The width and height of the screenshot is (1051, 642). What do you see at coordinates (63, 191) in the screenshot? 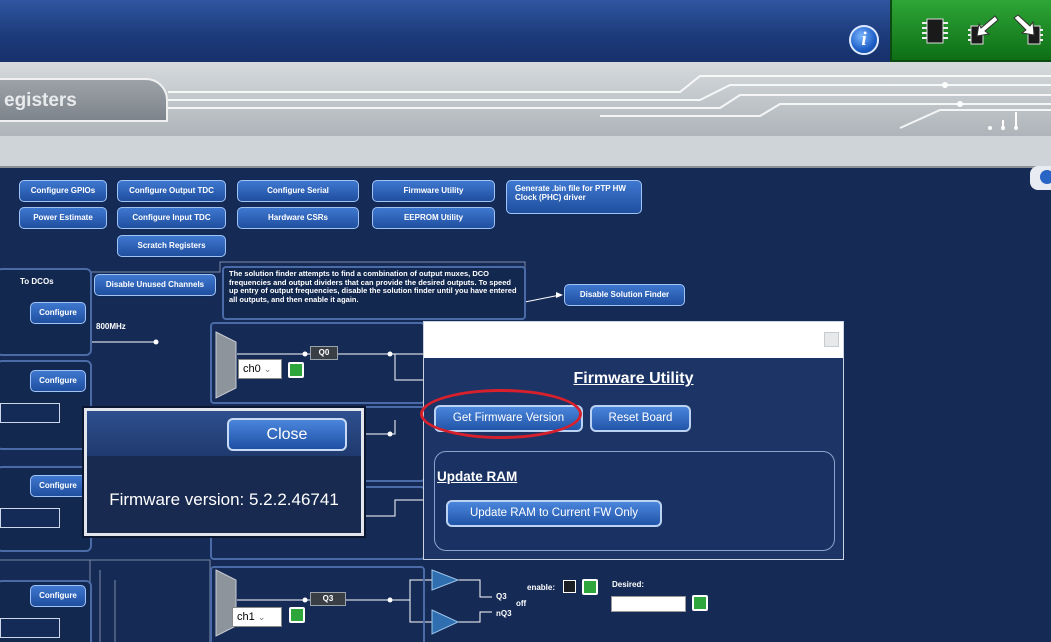
I see `configure-gpios-button: Configure GPIOs` at bounding box center [63, 191].